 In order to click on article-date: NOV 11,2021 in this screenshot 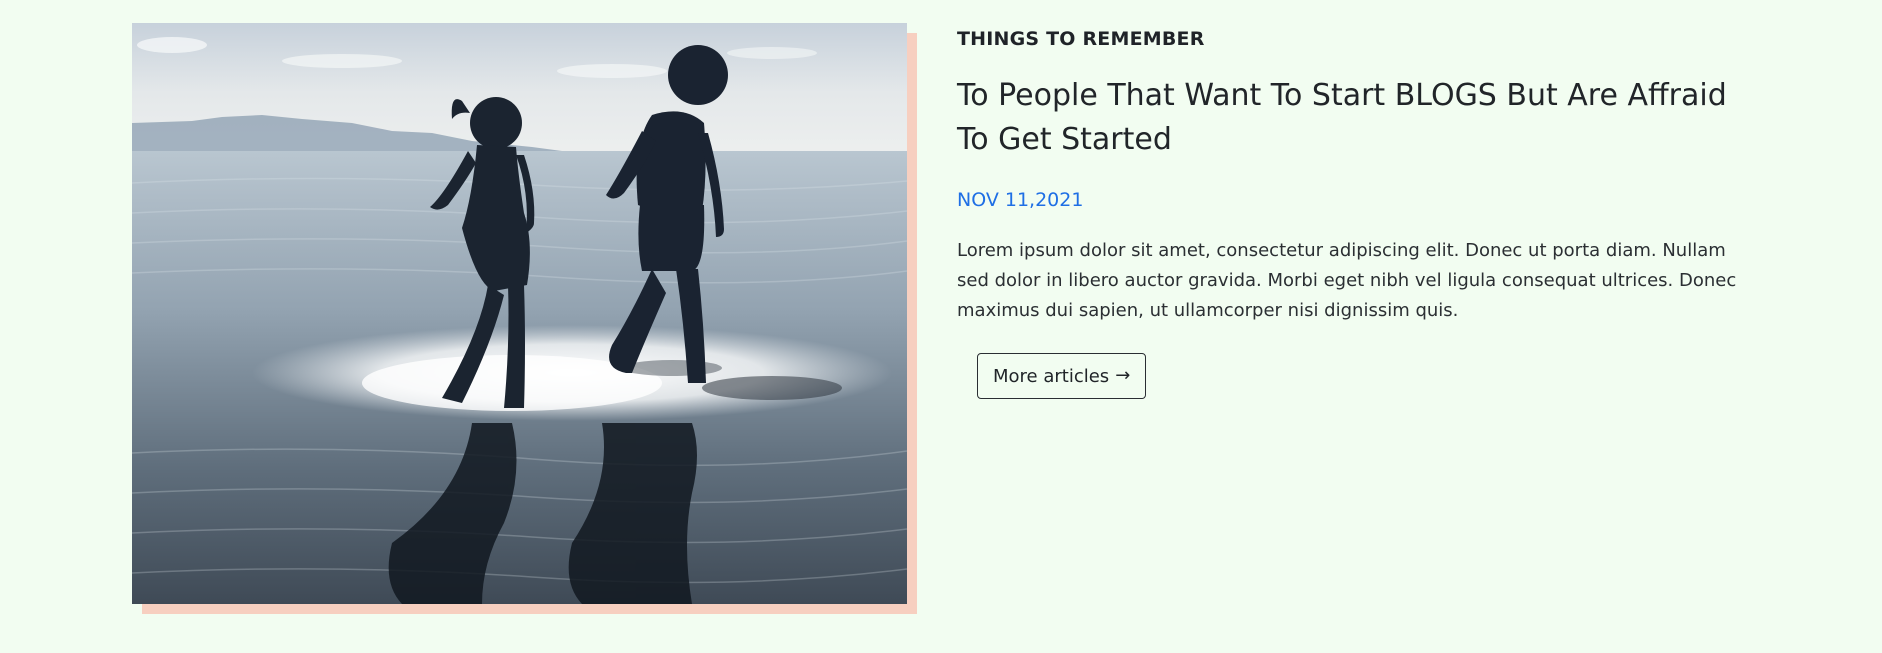, I will do `click(1020, 200)`.